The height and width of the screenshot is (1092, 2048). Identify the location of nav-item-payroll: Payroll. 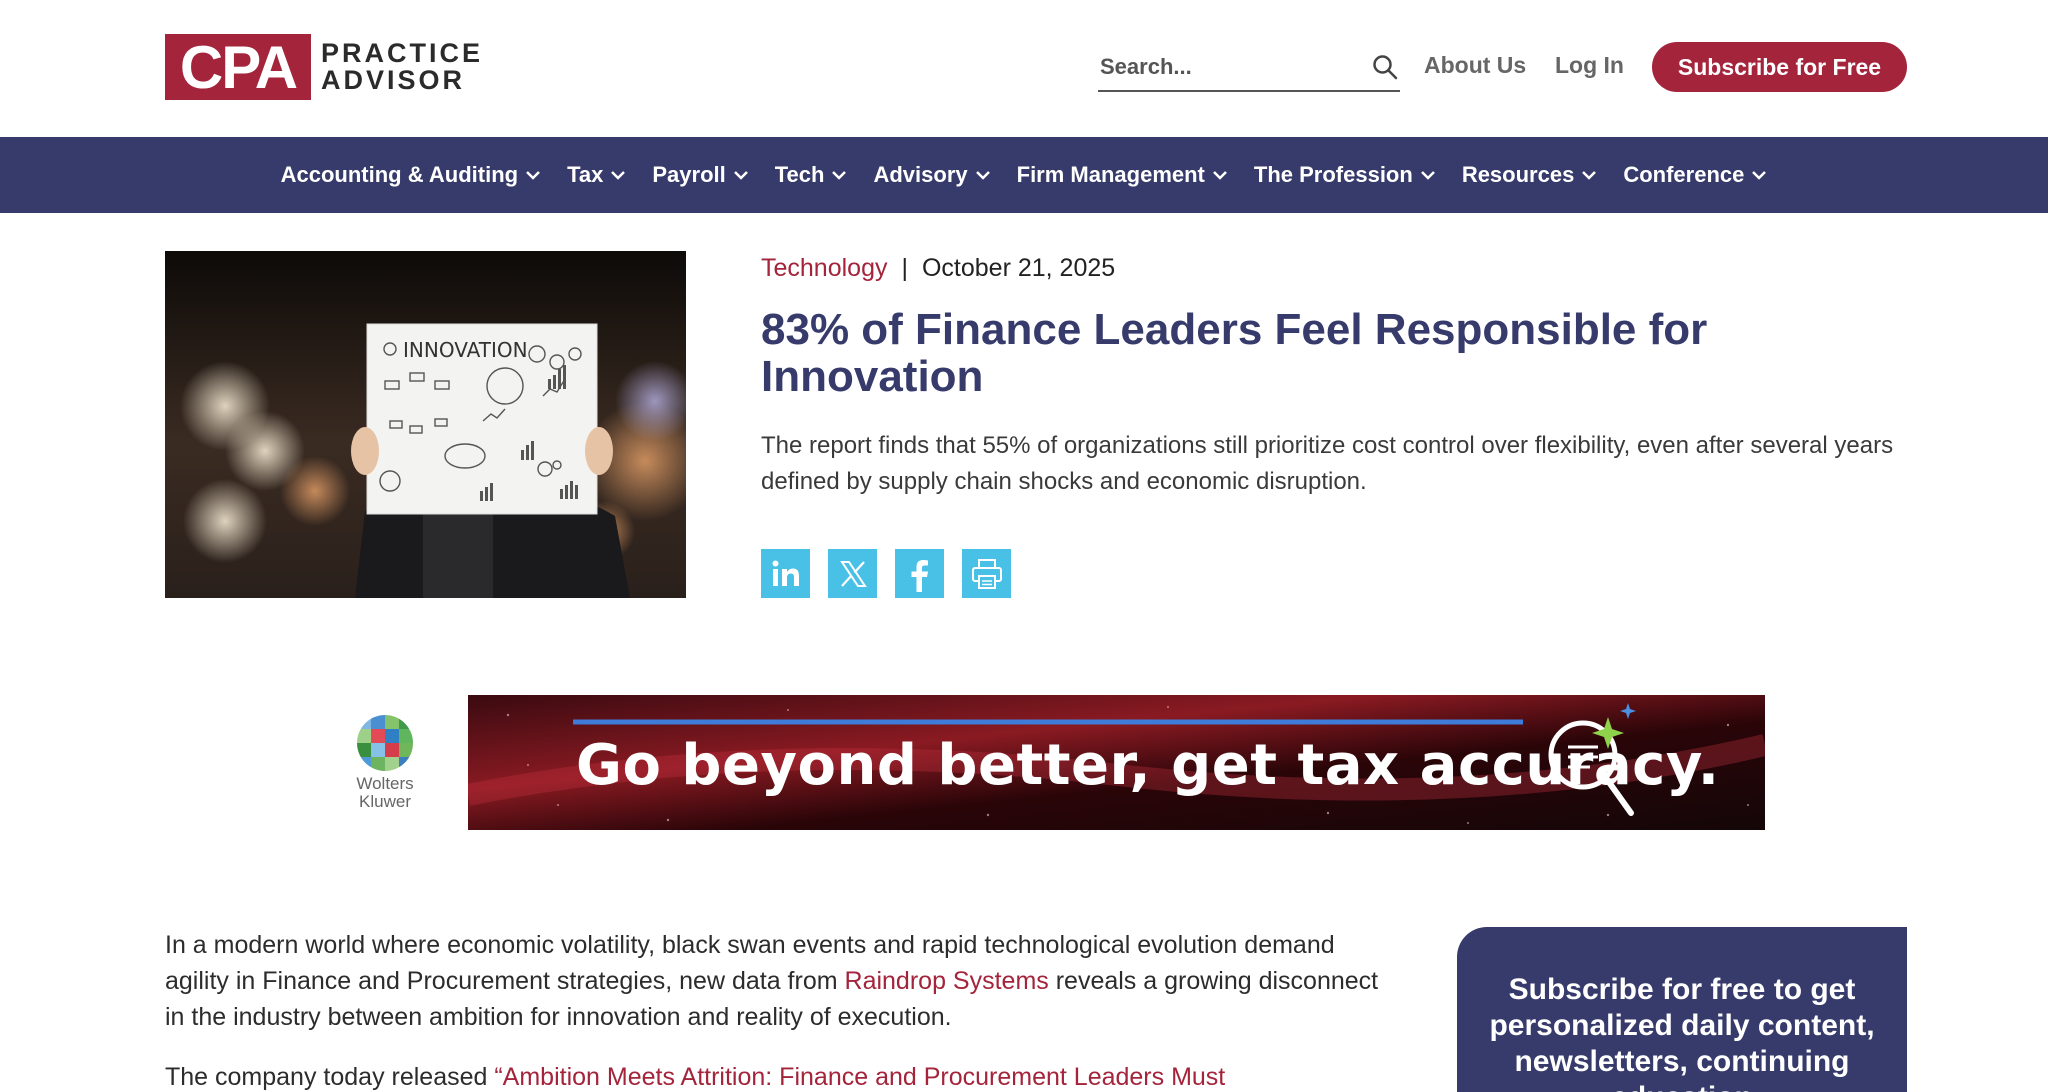
(700, 175).